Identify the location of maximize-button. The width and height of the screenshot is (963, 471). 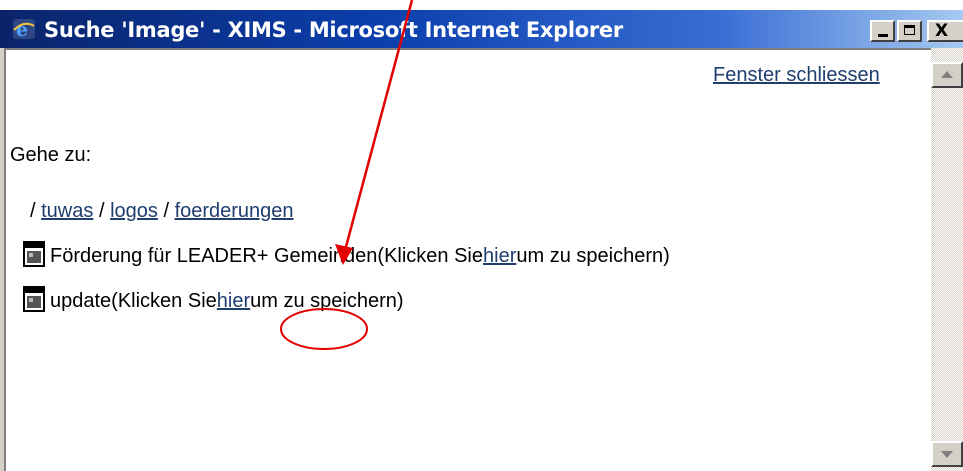
(909, 31).